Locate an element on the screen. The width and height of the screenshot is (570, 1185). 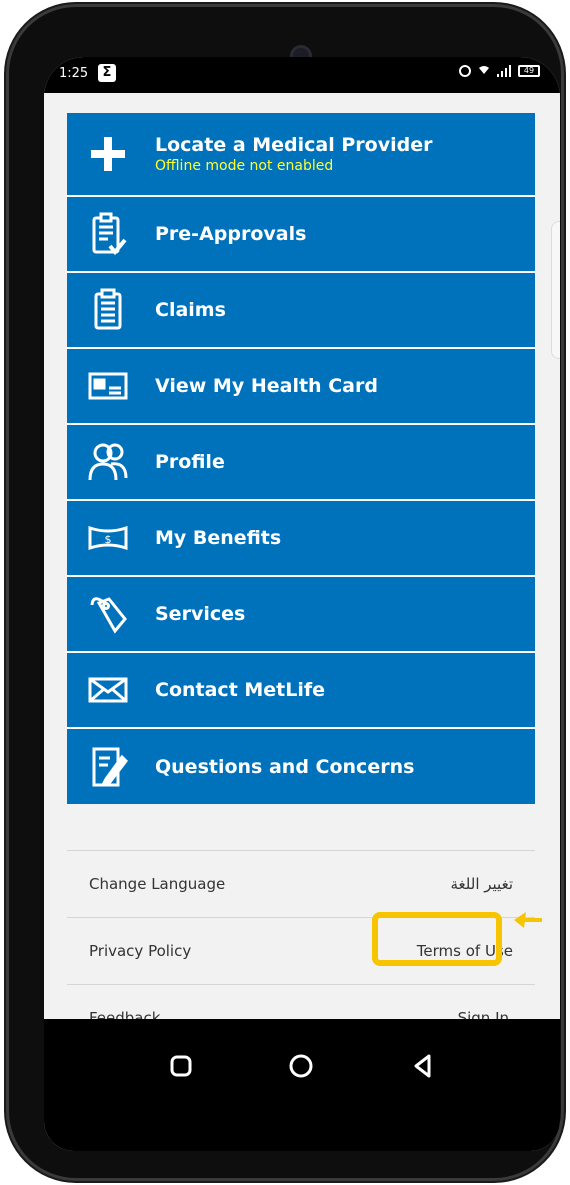
people-icon is located at coordinates (108, 462).